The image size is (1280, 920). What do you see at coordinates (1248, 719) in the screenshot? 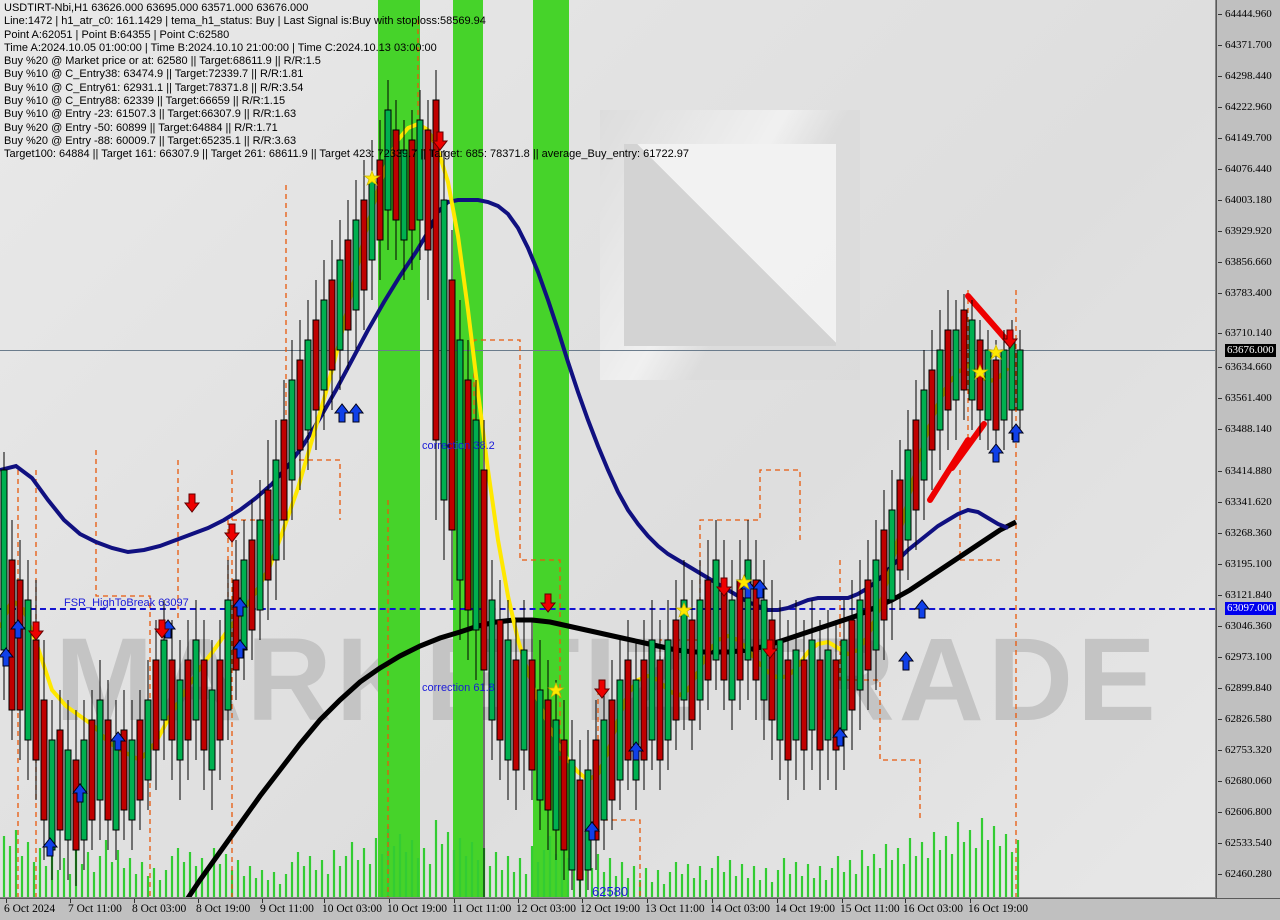
I see `price-tick-label: 62826.580` at bounding box center [1248, 719].